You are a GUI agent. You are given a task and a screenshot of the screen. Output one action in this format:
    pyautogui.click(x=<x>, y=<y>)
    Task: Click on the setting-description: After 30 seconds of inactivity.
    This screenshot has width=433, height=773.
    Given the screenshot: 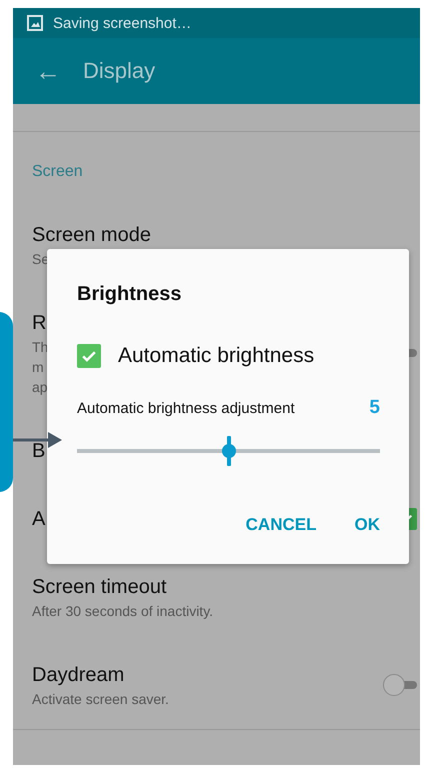 What is the action you would take?
    pyautogui.click(x=123, y=611)
    